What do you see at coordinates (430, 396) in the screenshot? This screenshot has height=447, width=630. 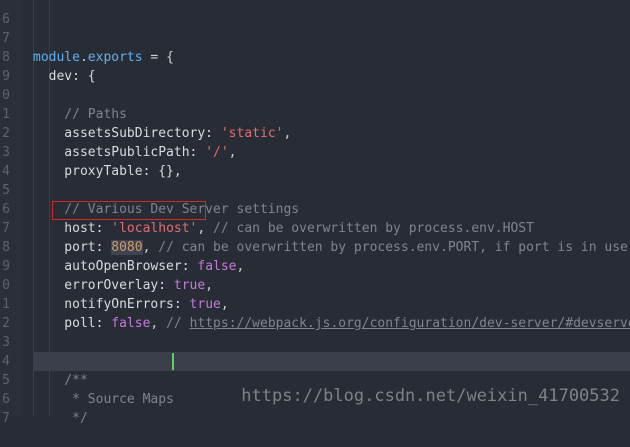 I see `watermark: https://blog.csdn.net/weixin_41700532` at bounding box center [430, 396].